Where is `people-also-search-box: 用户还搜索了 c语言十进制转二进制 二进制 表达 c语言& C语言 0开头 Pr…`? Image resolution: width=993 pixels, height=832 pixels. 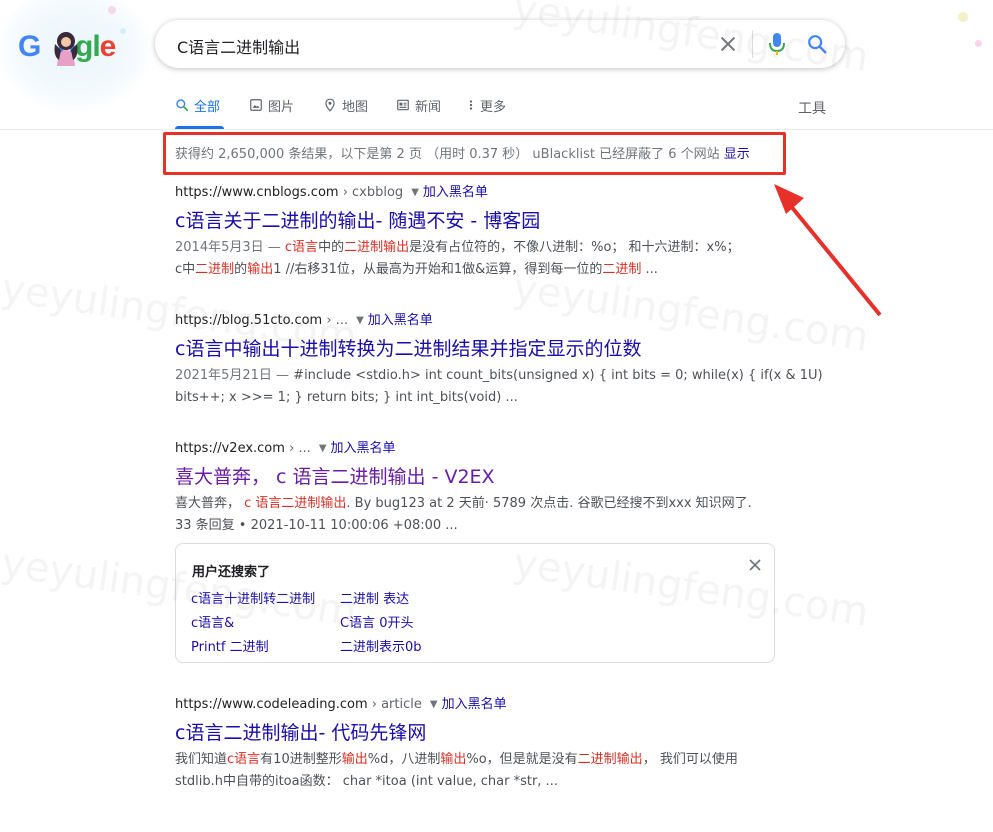 people-also-search-box: 用户还搜索了 c语言十进制转二进制 二进制 表达 c语言& C语言 0开头 Pr… is located at coordinates (475, 603).